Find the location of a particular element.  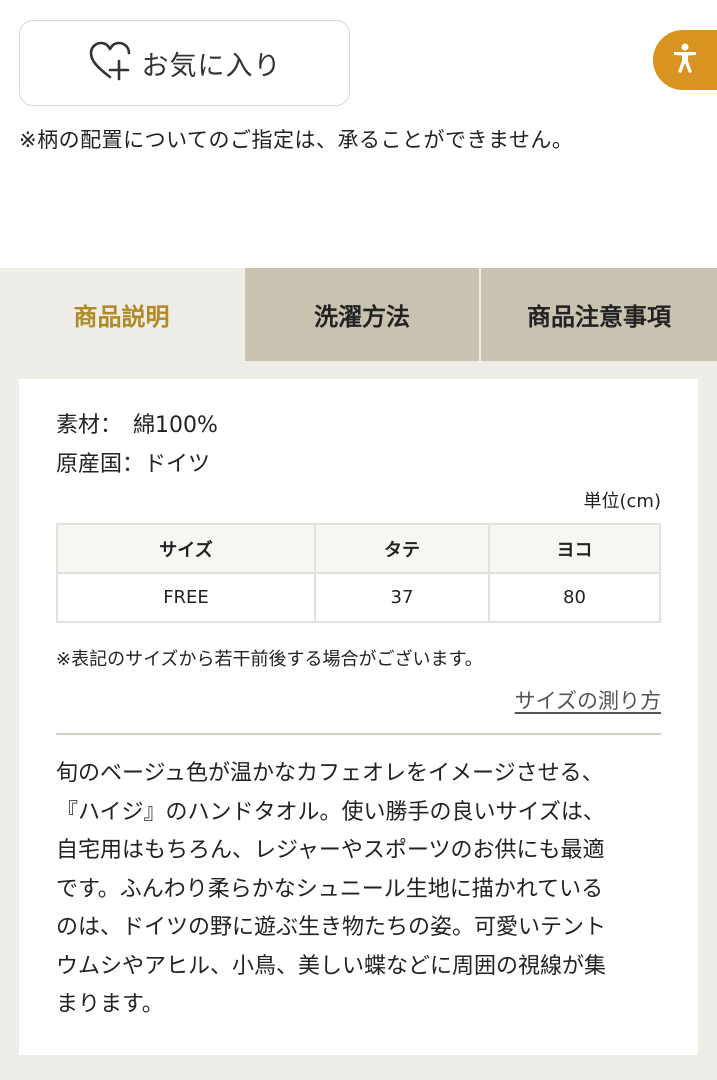

description-line: 自宅用はもちろん、レジャーやスポーツのお供にも最適 is located at coordinates (330, 850).